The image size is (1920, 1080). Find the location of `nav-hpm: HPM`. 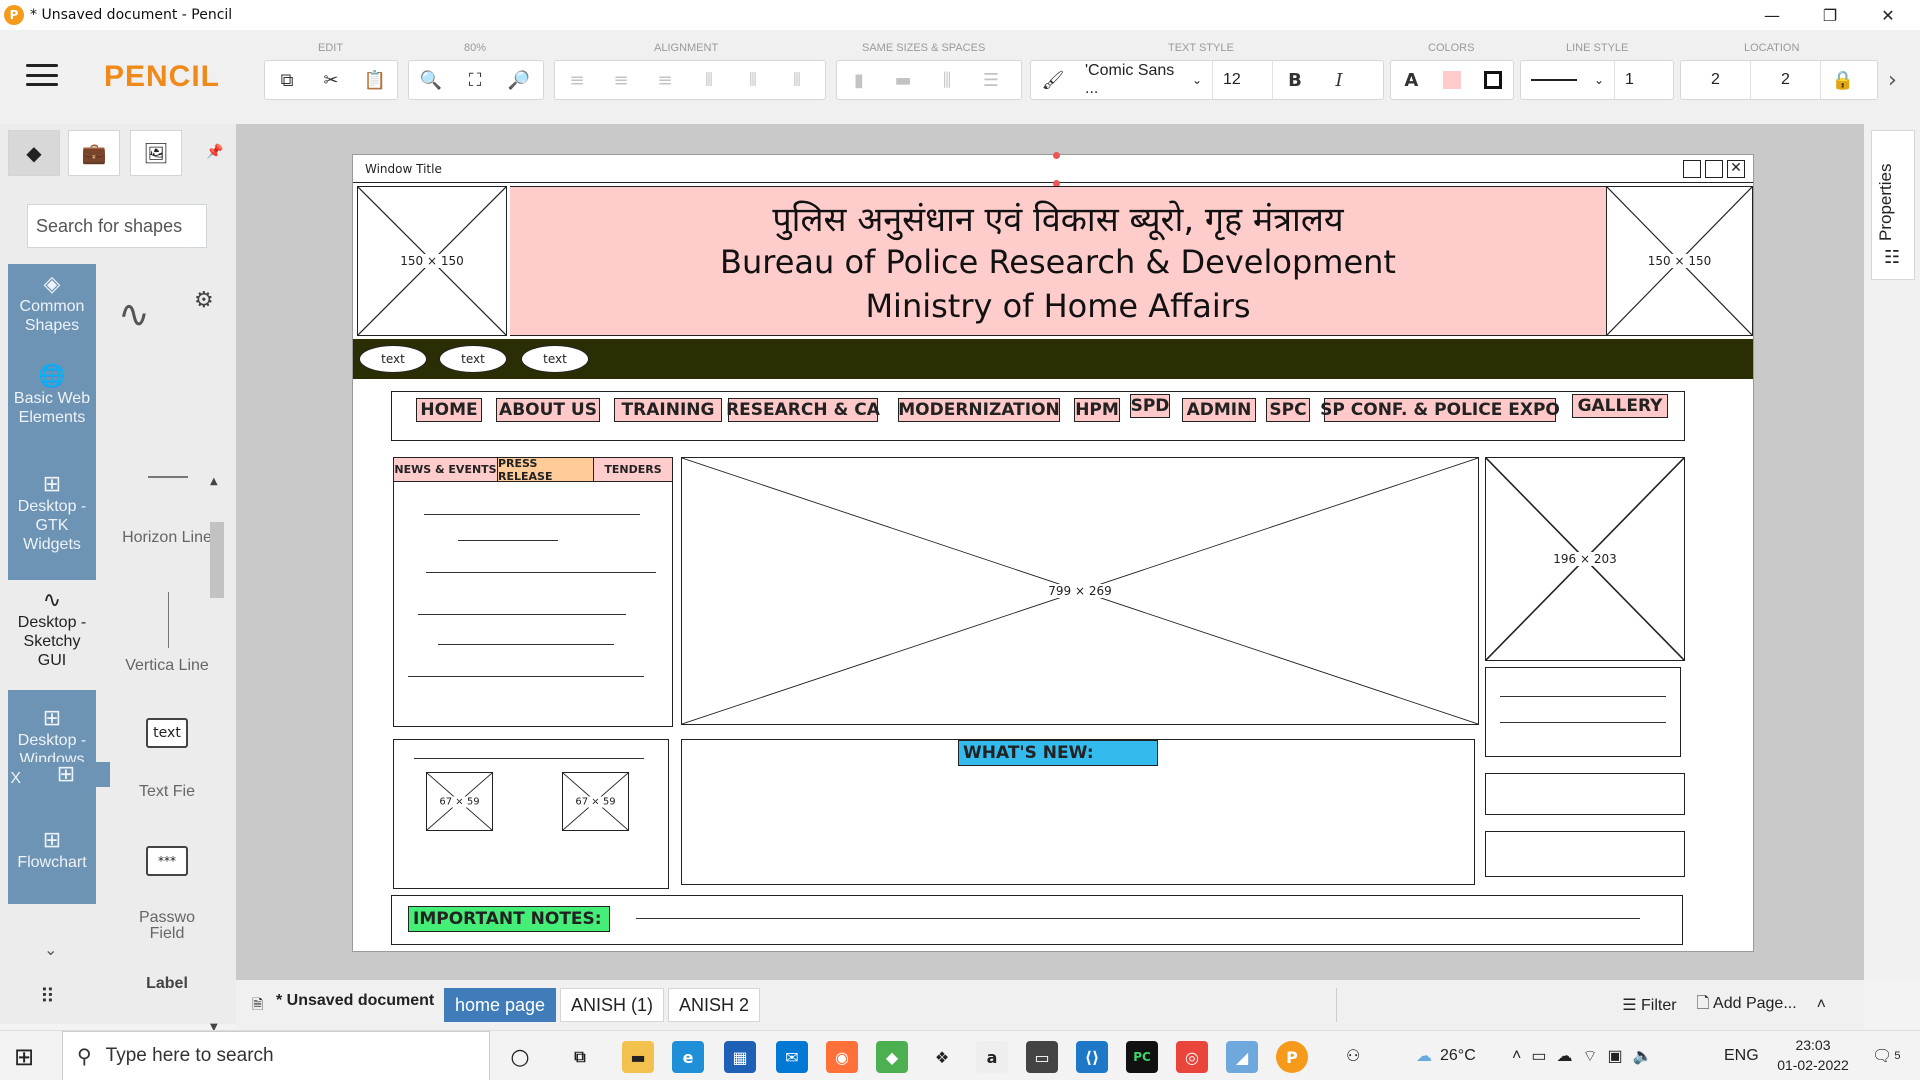

nav-hpm: HPM is located at coordinates (1097, 410).